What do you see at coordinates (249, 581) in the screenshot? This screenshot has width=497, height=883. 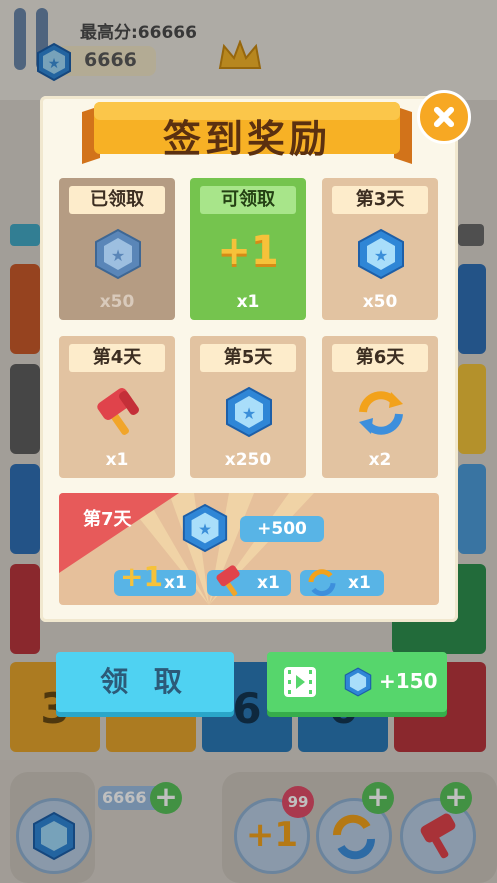 I see `day7-item-hammer: x1` at bounding box center [249, 581].